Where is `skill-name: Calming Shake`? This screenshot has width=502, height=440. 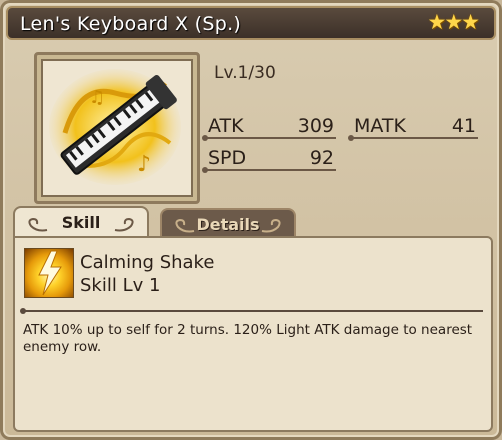 skill-name: Calming Shake is located at coordinates (147, 262).